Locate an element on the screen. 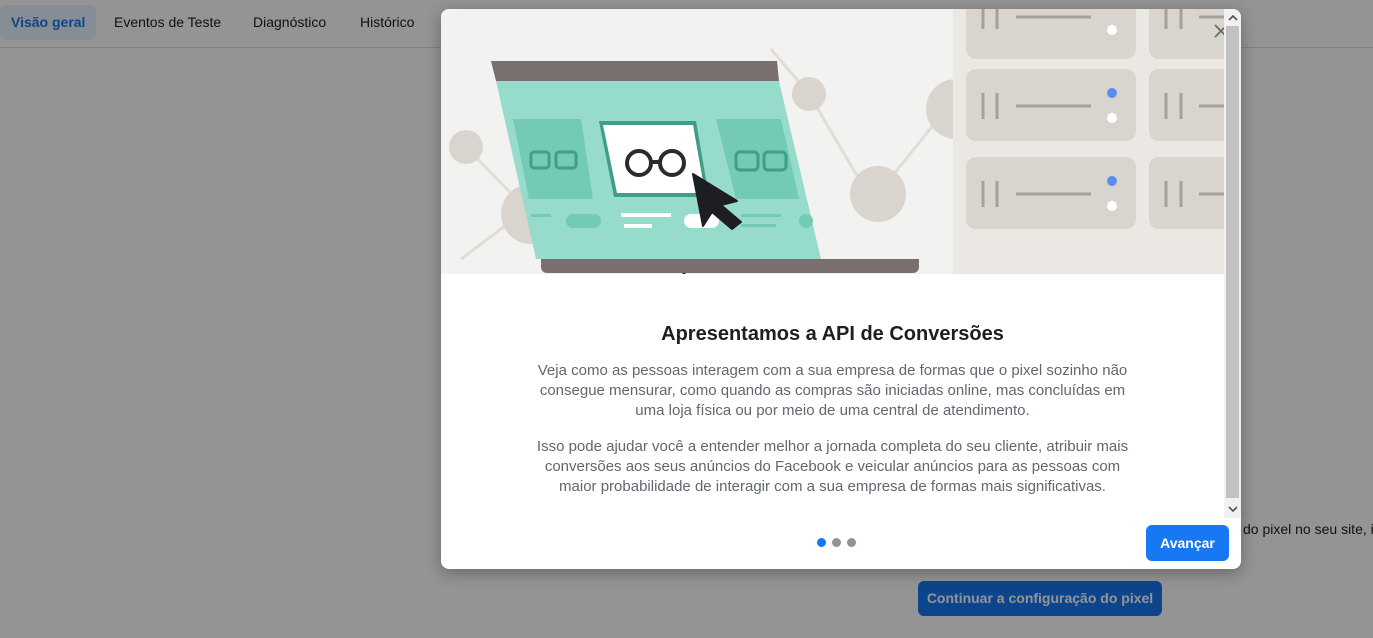  scrollbar-thumb is located at coordinates (1232, 262).